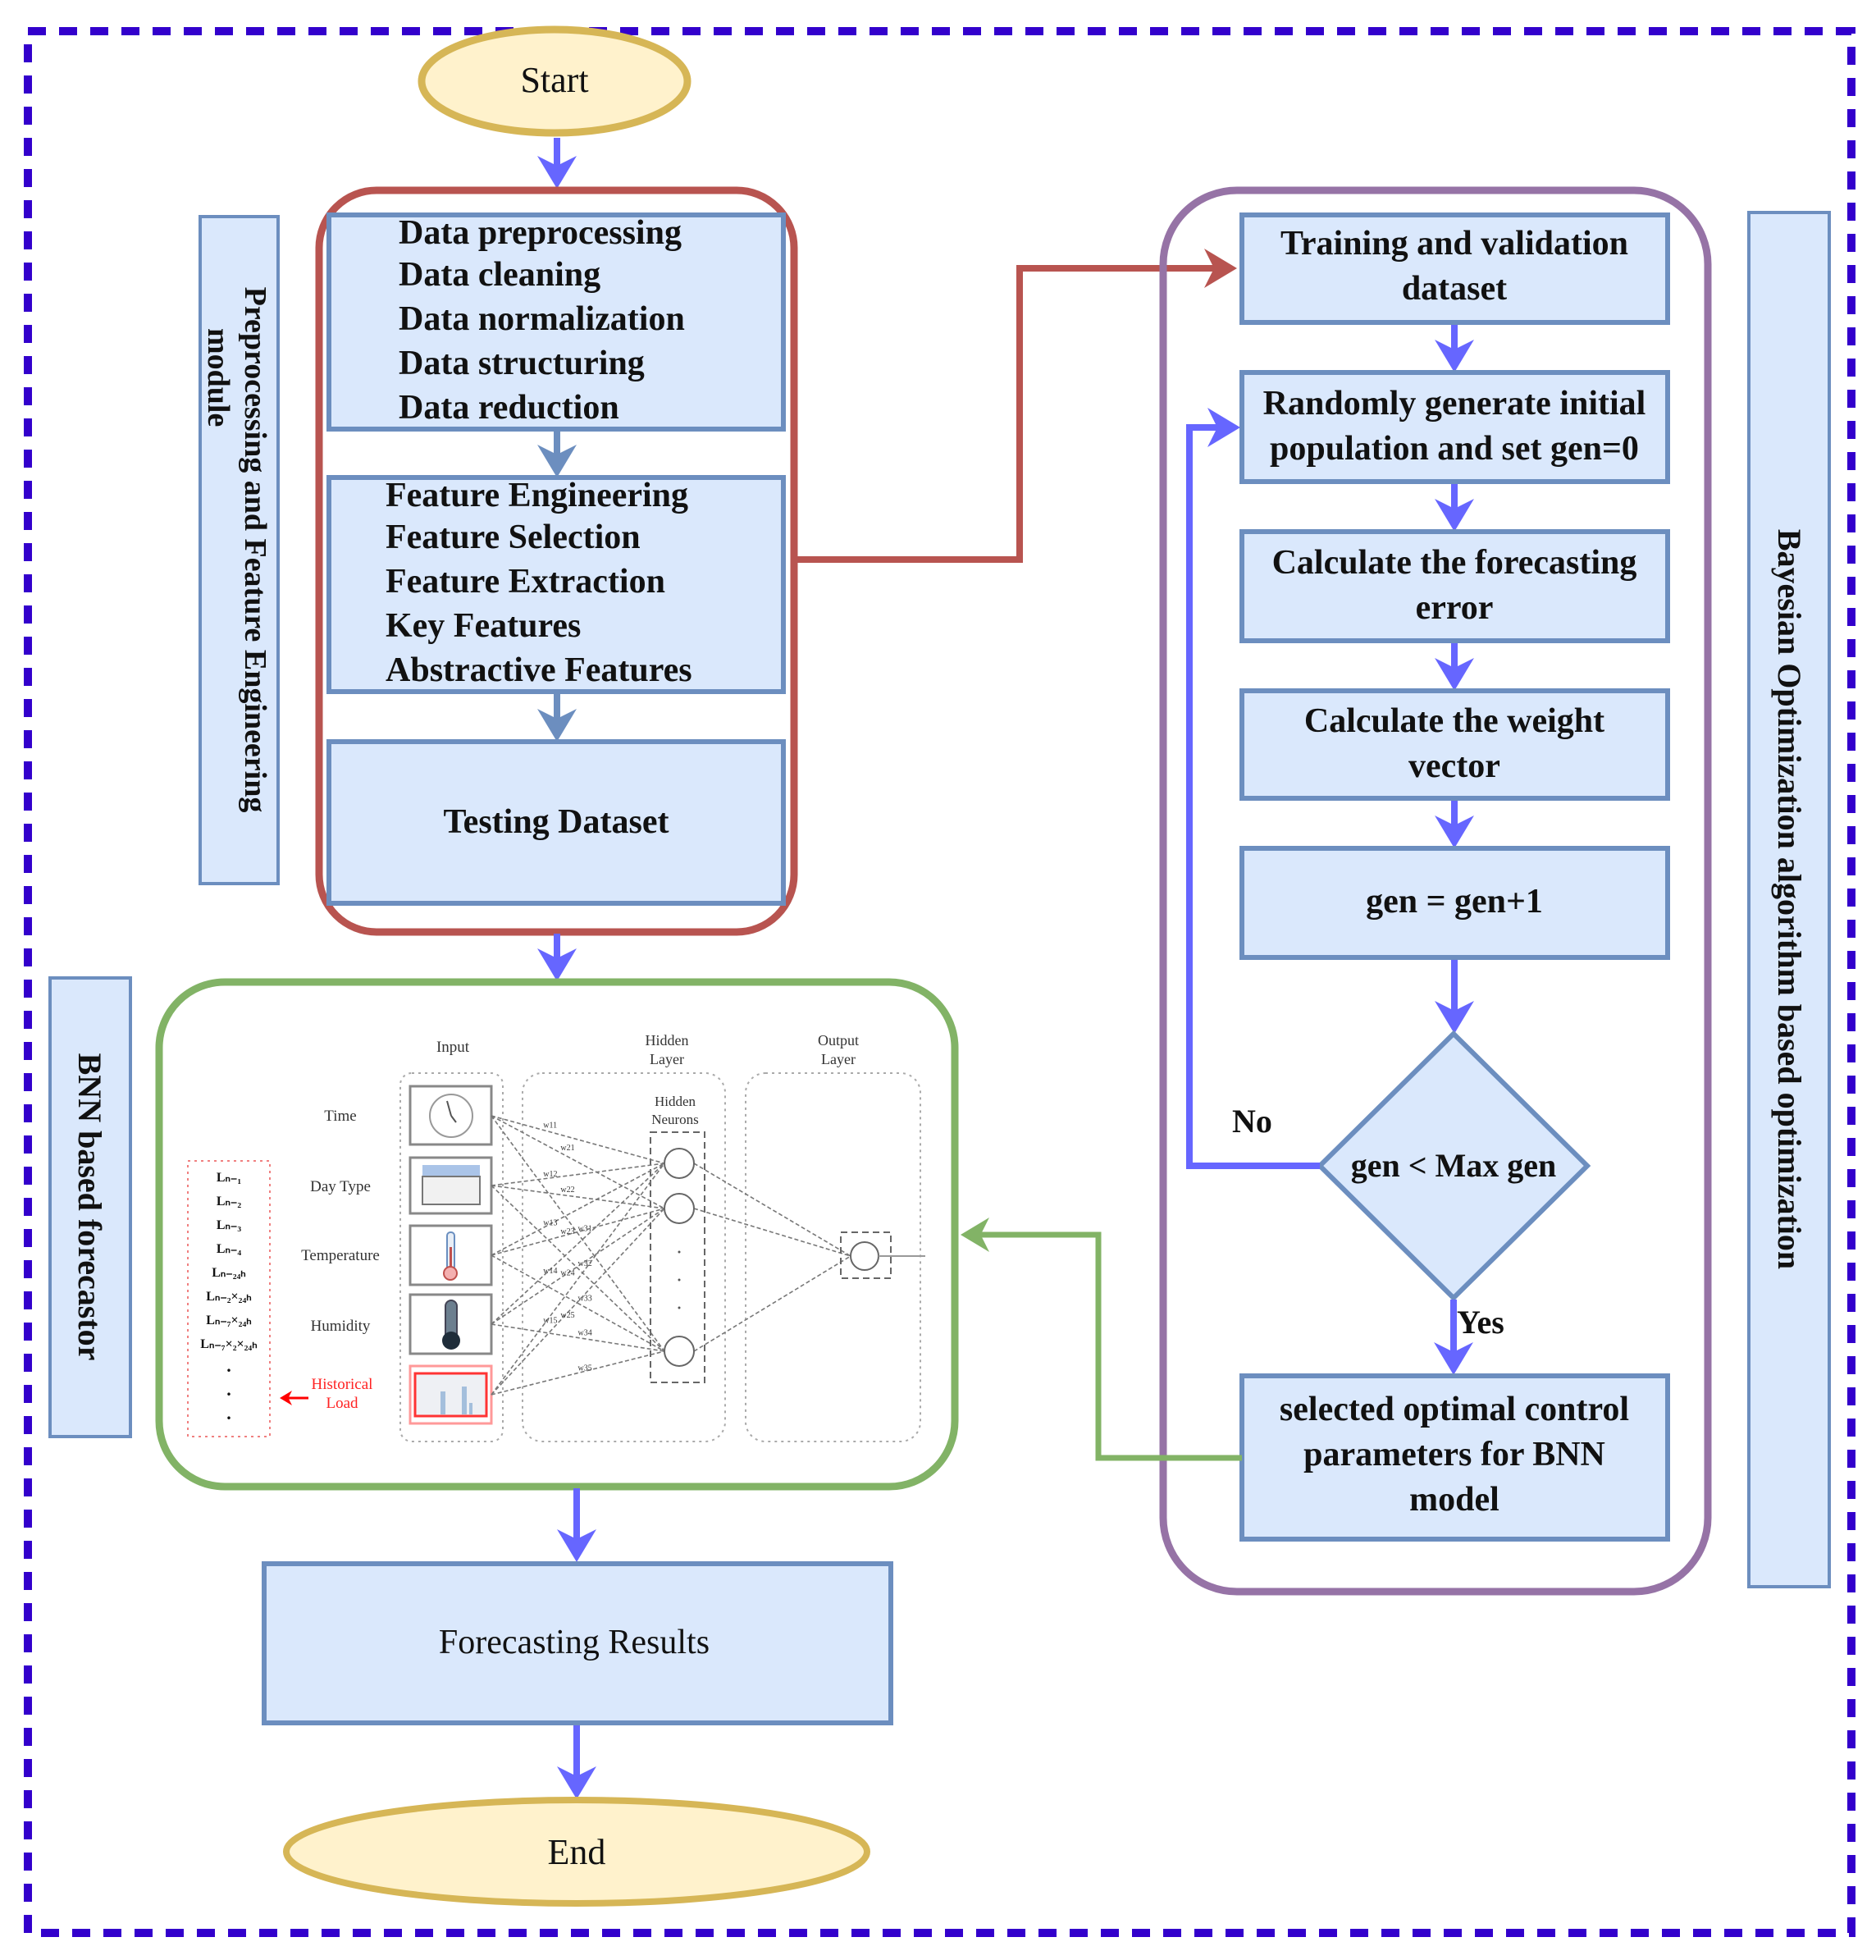 The height and width of the screenshot is (1960, 1876). What do you see at coordinates (1454, 268) in the screenshot?
I see `training-validation-box: Training and validation dataset` at bounding box center [1454, 268].